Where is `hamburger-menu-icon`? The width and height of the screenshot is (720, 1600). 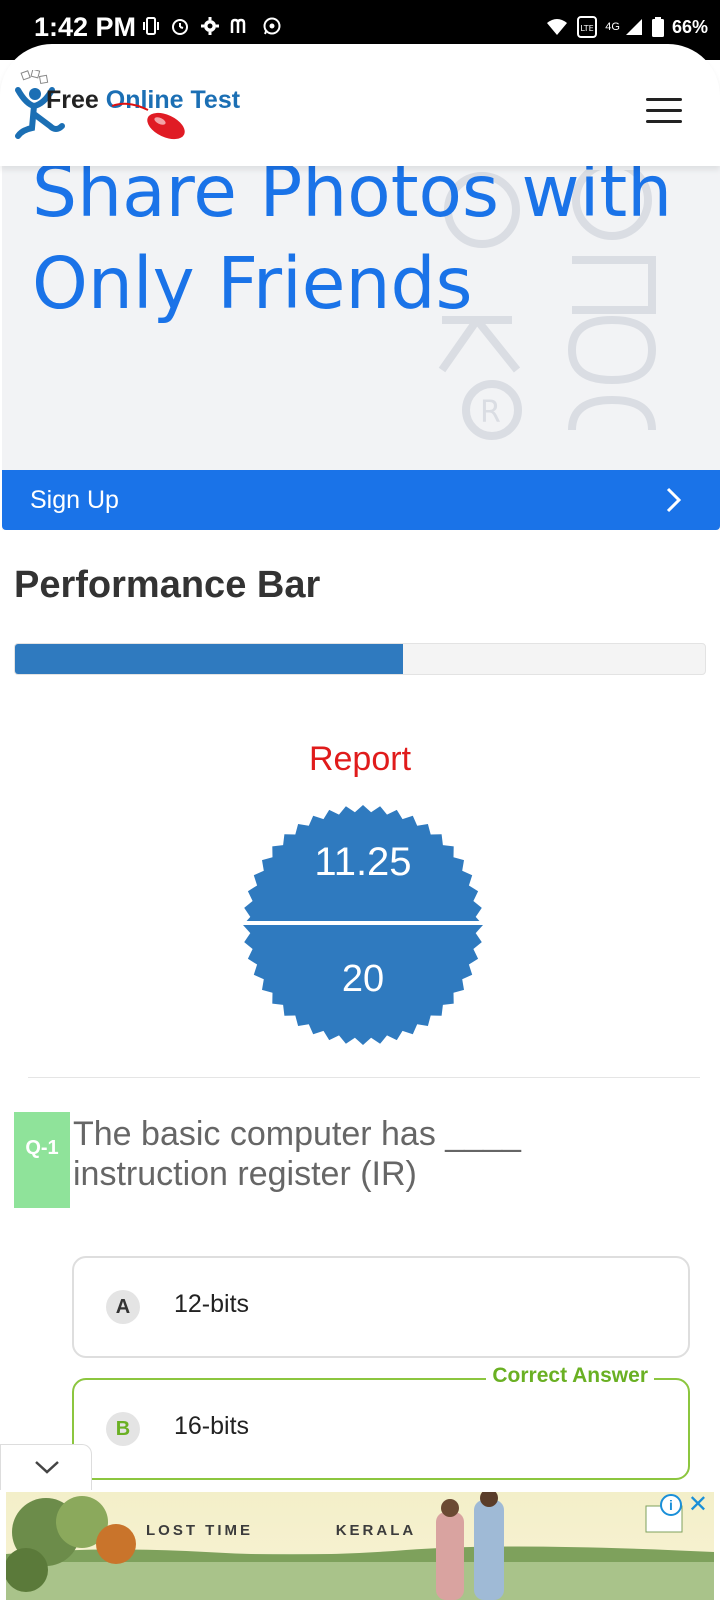
hamburger-menu-icon is located at coordinates (664, 111).